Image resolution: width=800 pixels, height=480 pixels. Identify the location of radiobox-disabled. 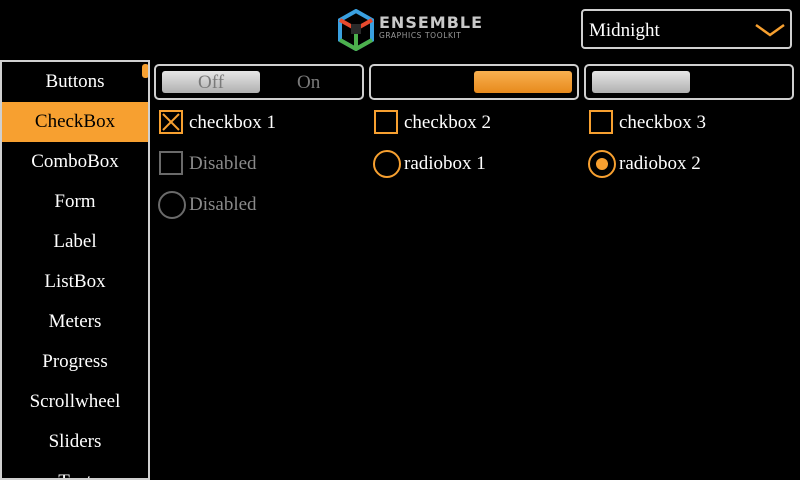
(172, 205).